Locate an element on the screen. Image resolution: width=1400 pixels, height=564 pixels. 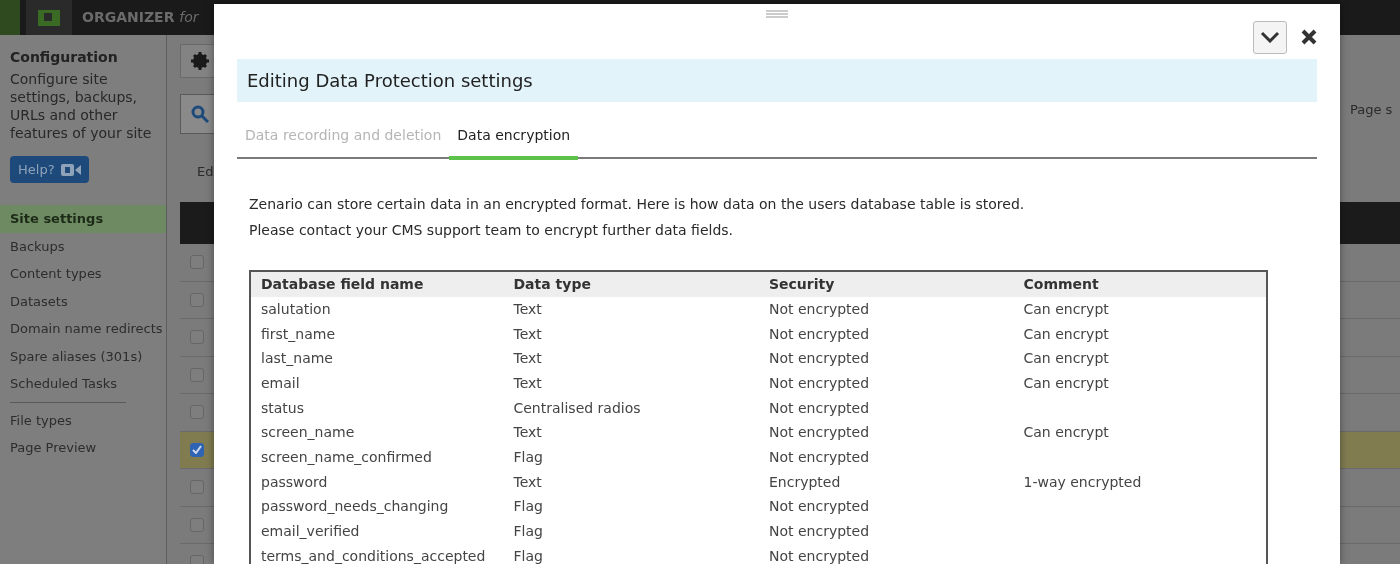
table-cell: password is located at coordinates (294, 481).